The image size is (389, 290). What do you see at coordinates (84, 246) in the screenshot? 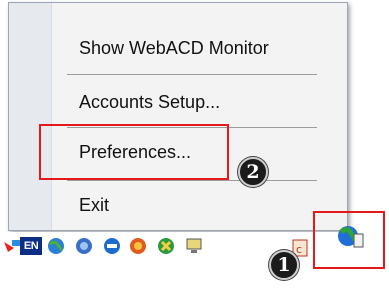
I see `shield-icon` at bounding box center [84, 246].